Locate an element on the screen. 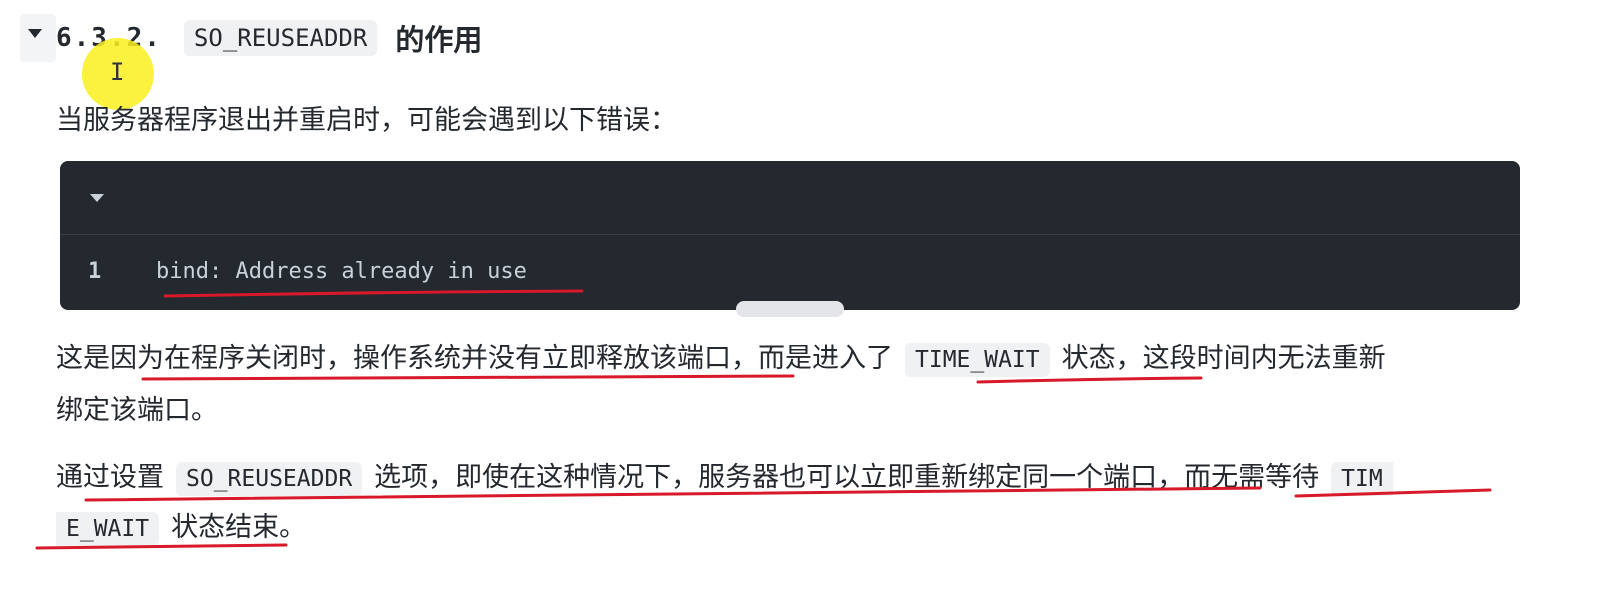  paragraph-solution-line2: E_WAIT 状态结束。 is located at coordinates (181, 525).